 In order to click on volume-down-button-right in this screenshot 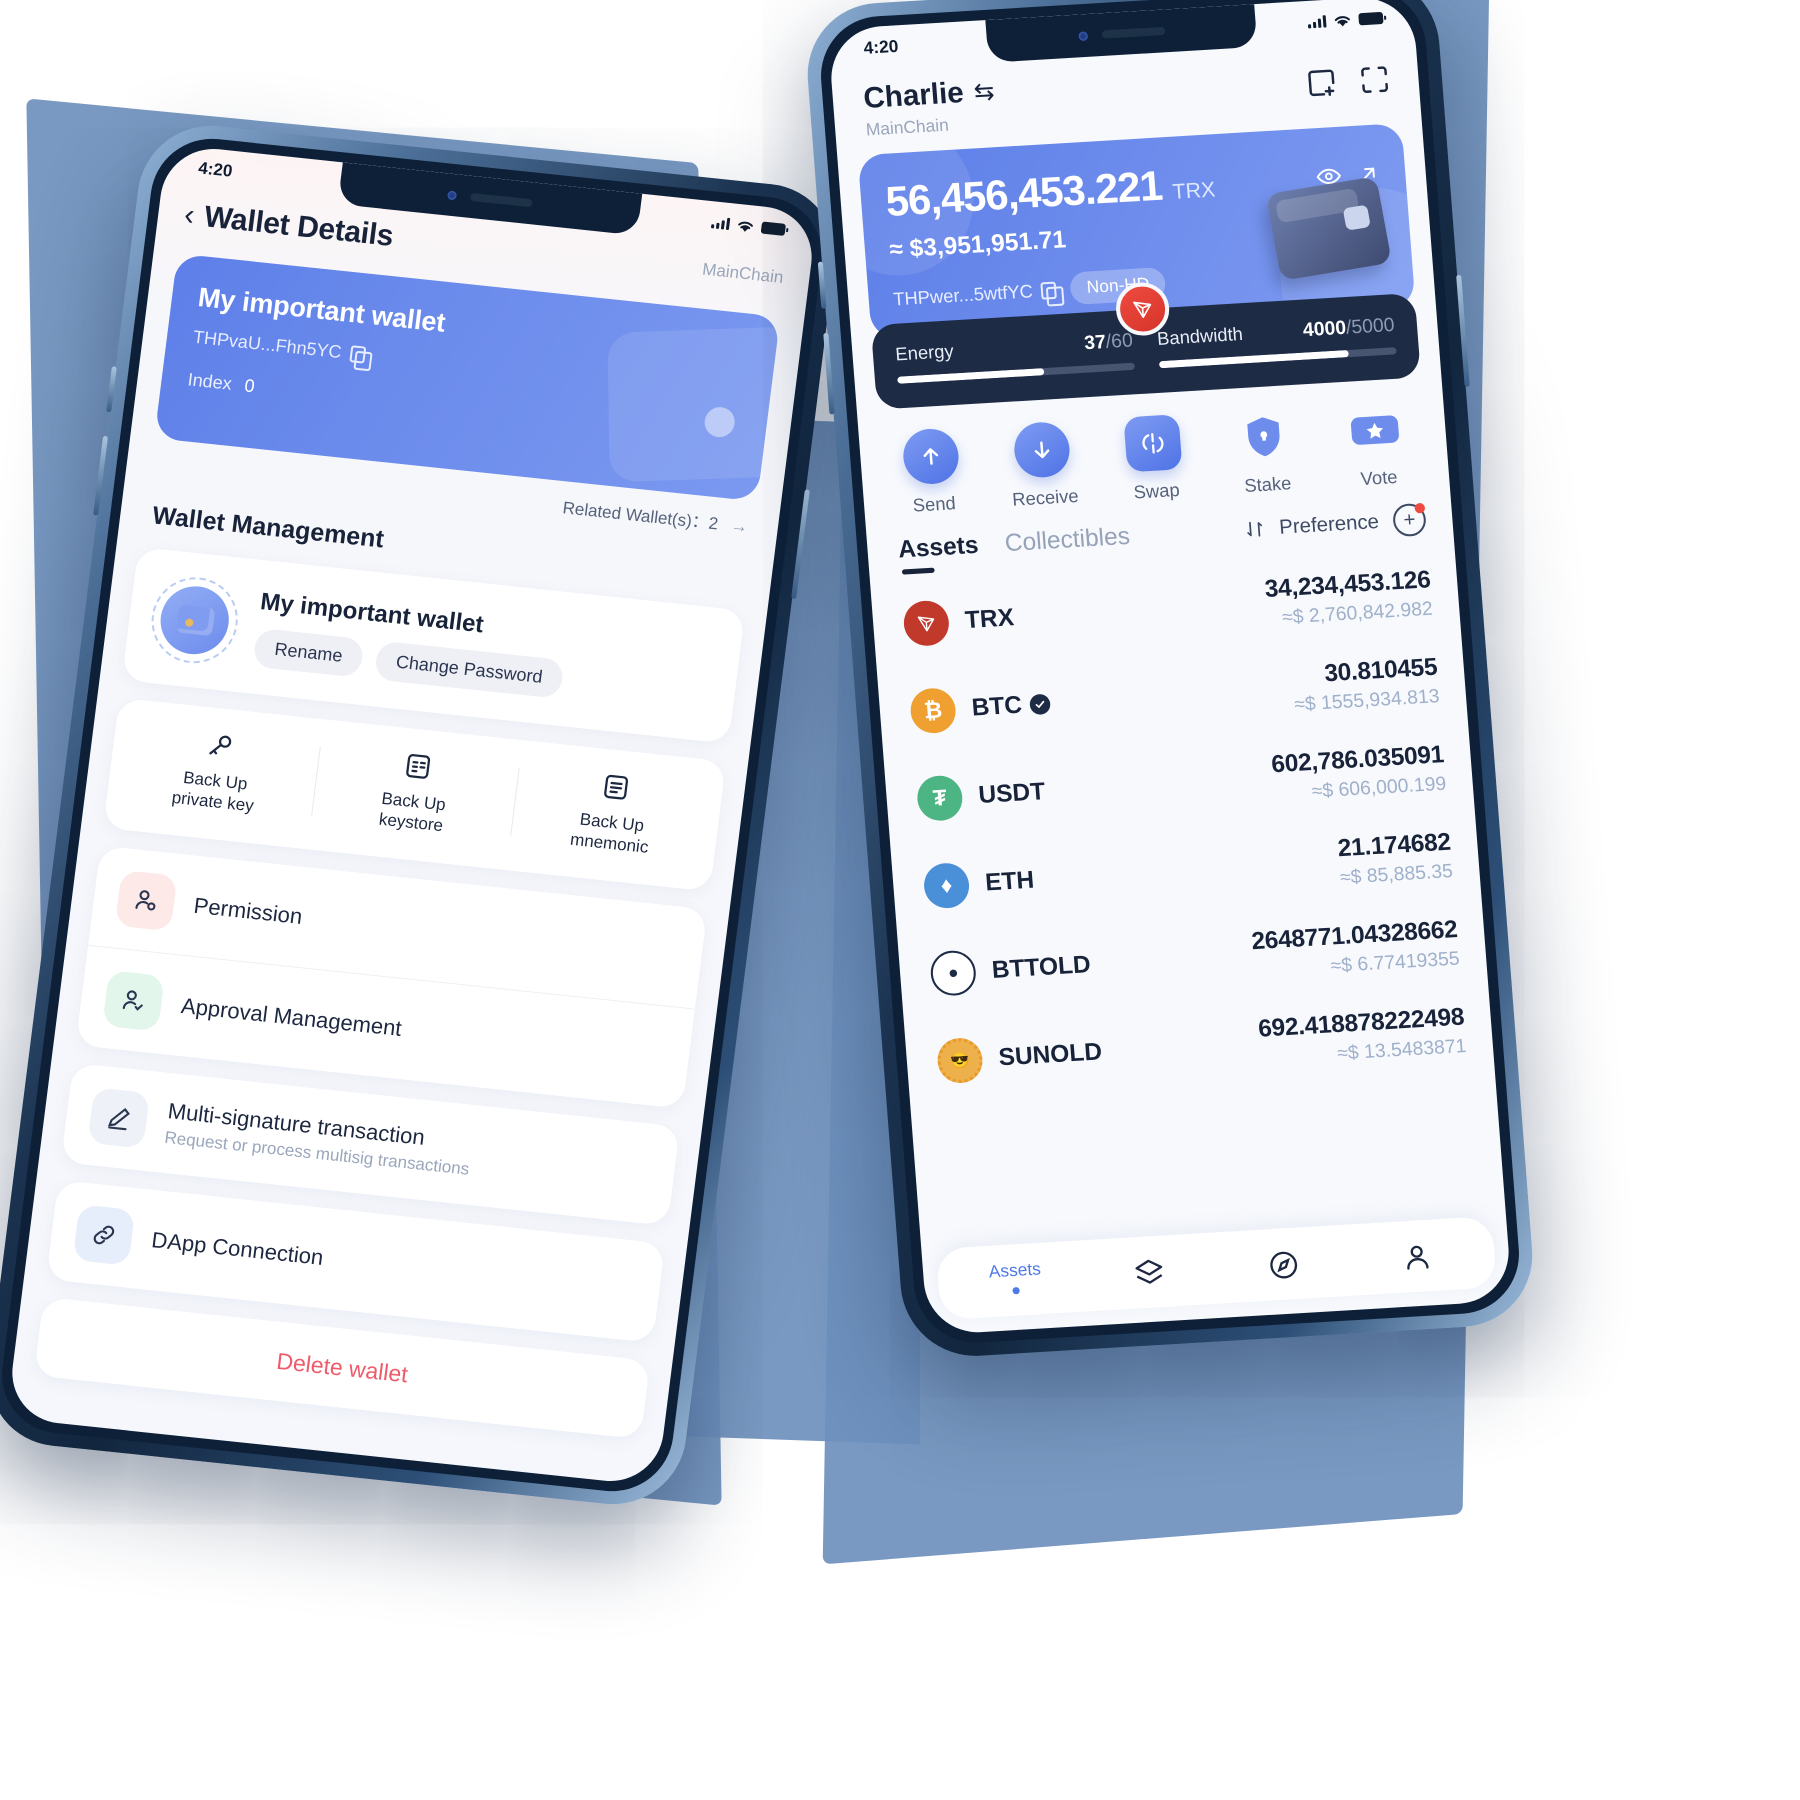, I will do `click(829, 373)`.